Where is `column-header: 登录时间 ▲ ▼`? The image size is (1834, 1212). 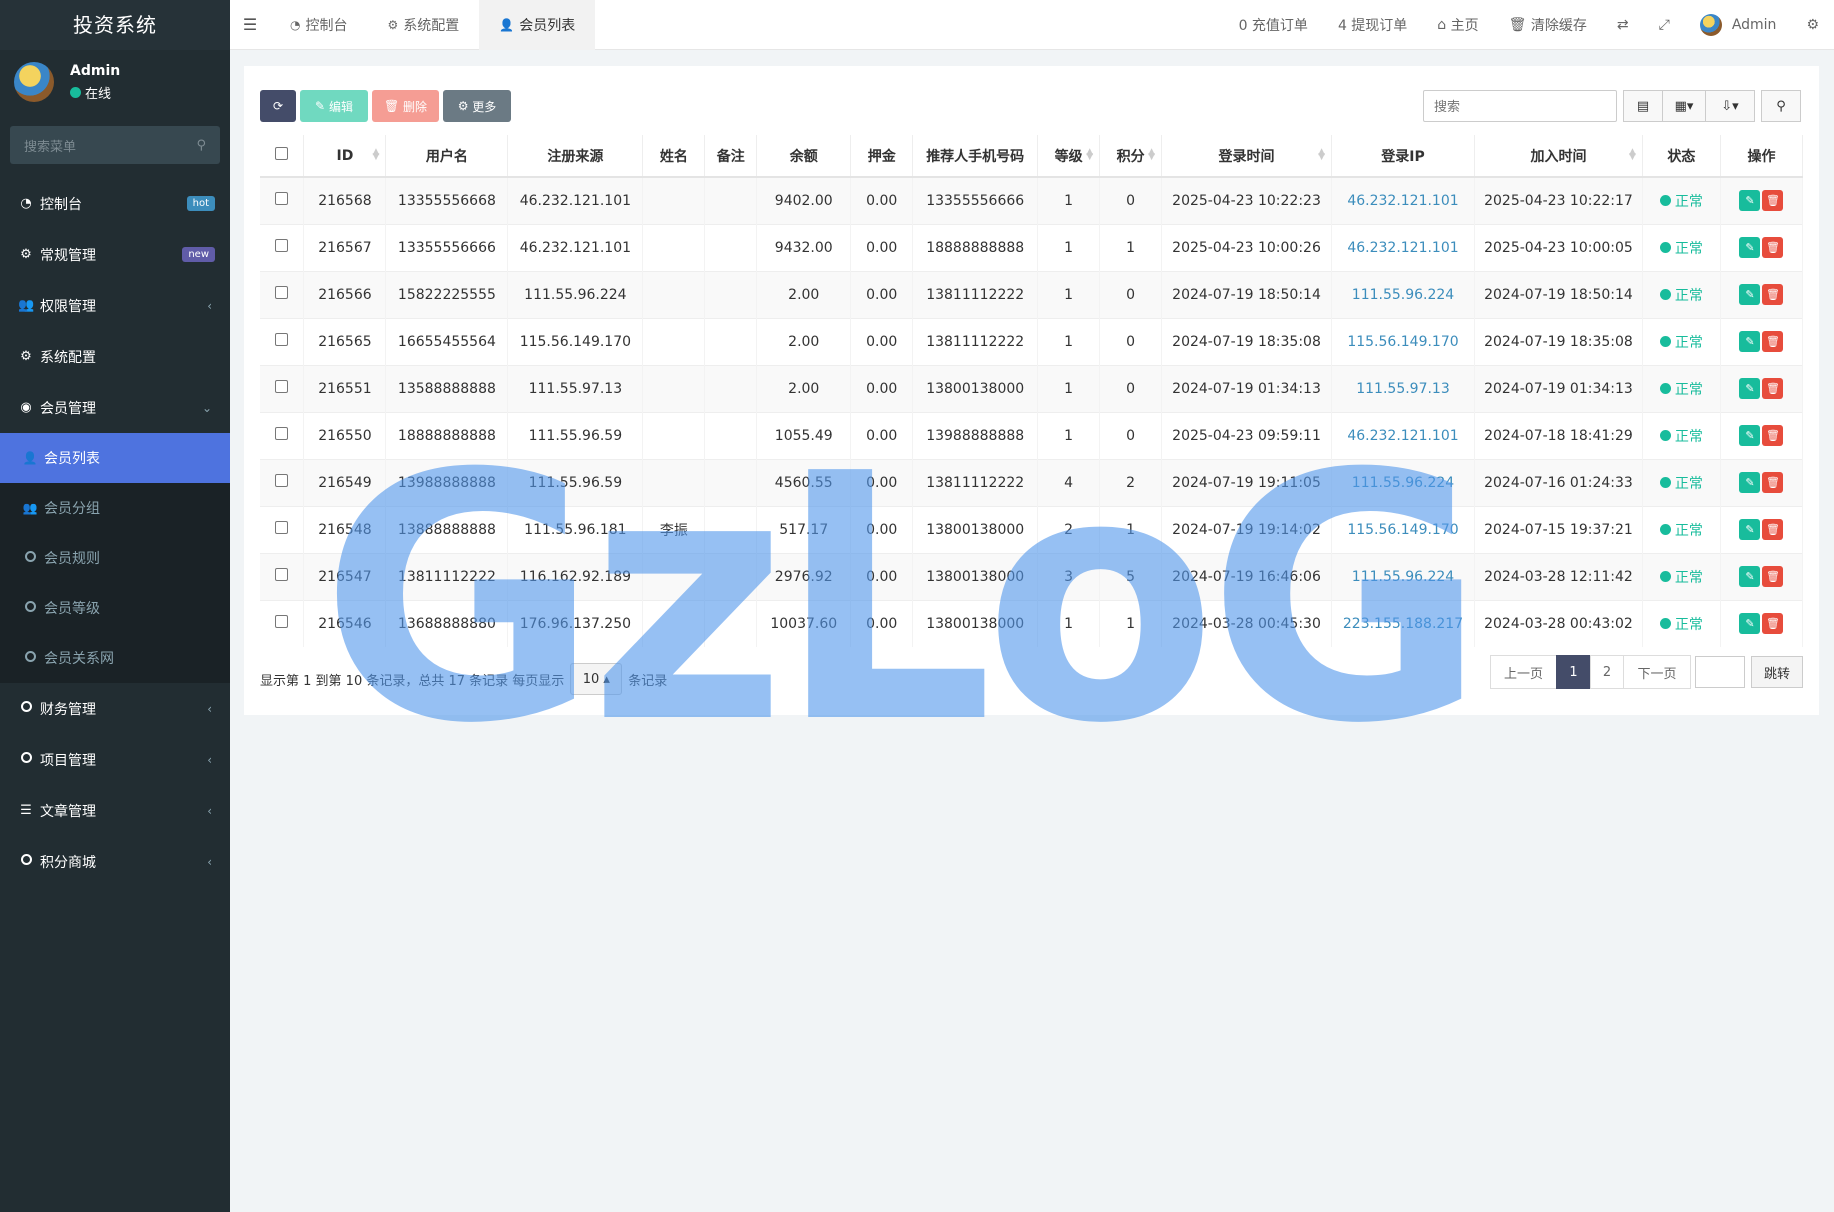 column-header: 登录时间 ▲ ▼ is located at coordinates (1247, 156).